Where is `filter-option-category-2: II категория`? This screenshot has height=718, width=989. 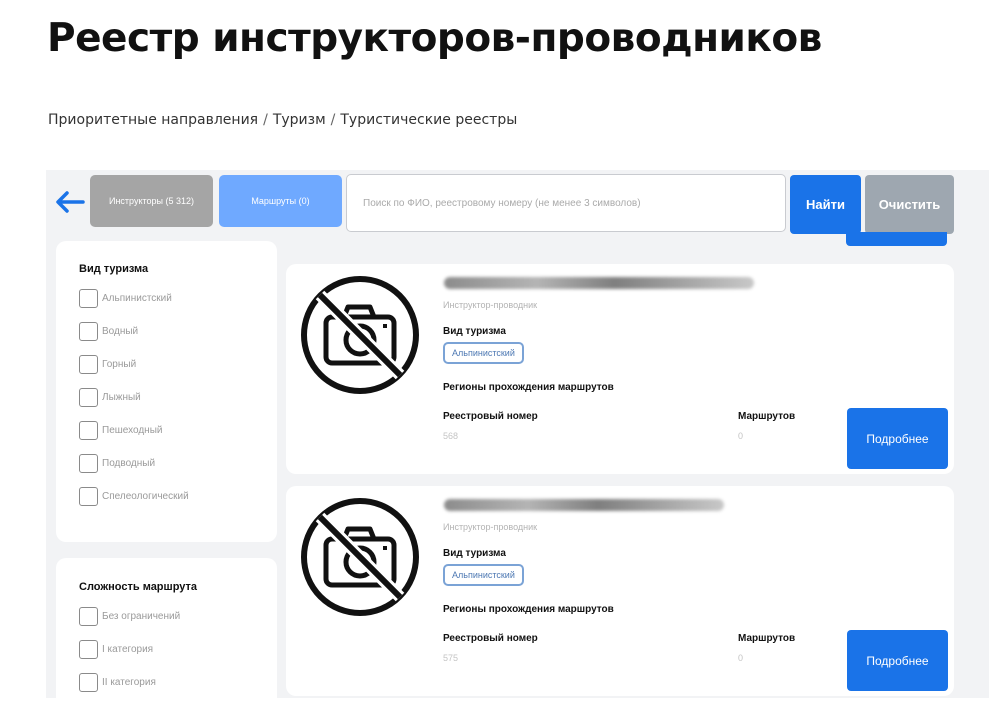
filter-option-category-2: II категория is located at coordinates (178, 682).